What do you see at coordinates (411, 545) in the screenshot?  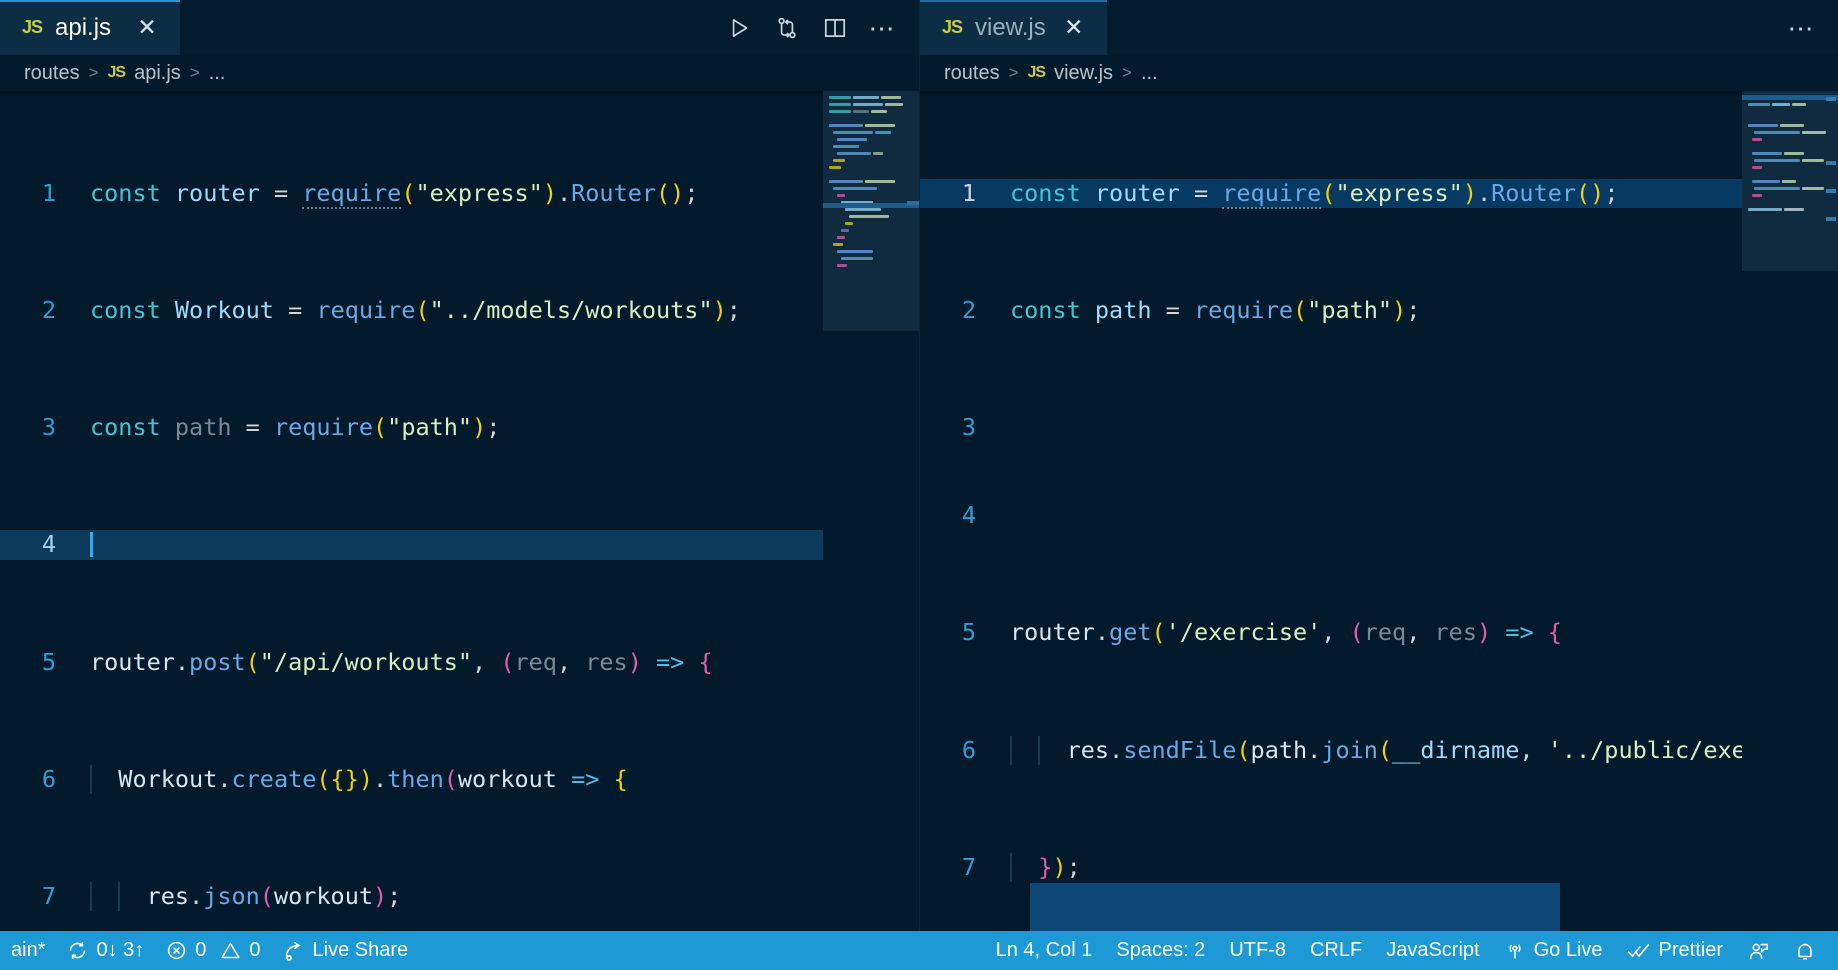 I see `code-line-current: 4` at bounding box center [411, 545].